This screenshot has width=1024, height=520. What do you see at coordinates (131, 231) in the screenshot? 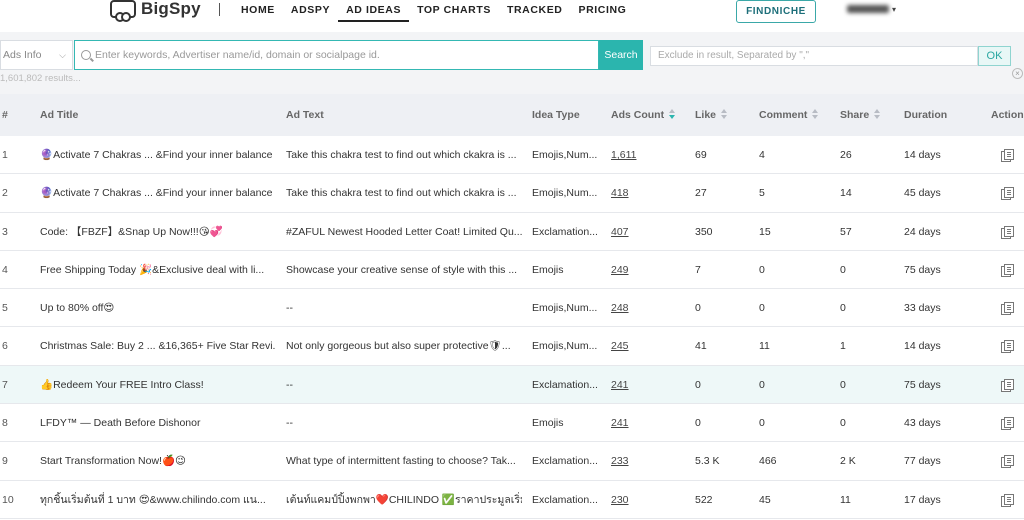
I see `row-ad-title: Code: 【FBZF】&Snap Up Now!!!😘💞` at bounding box center [131, 231].